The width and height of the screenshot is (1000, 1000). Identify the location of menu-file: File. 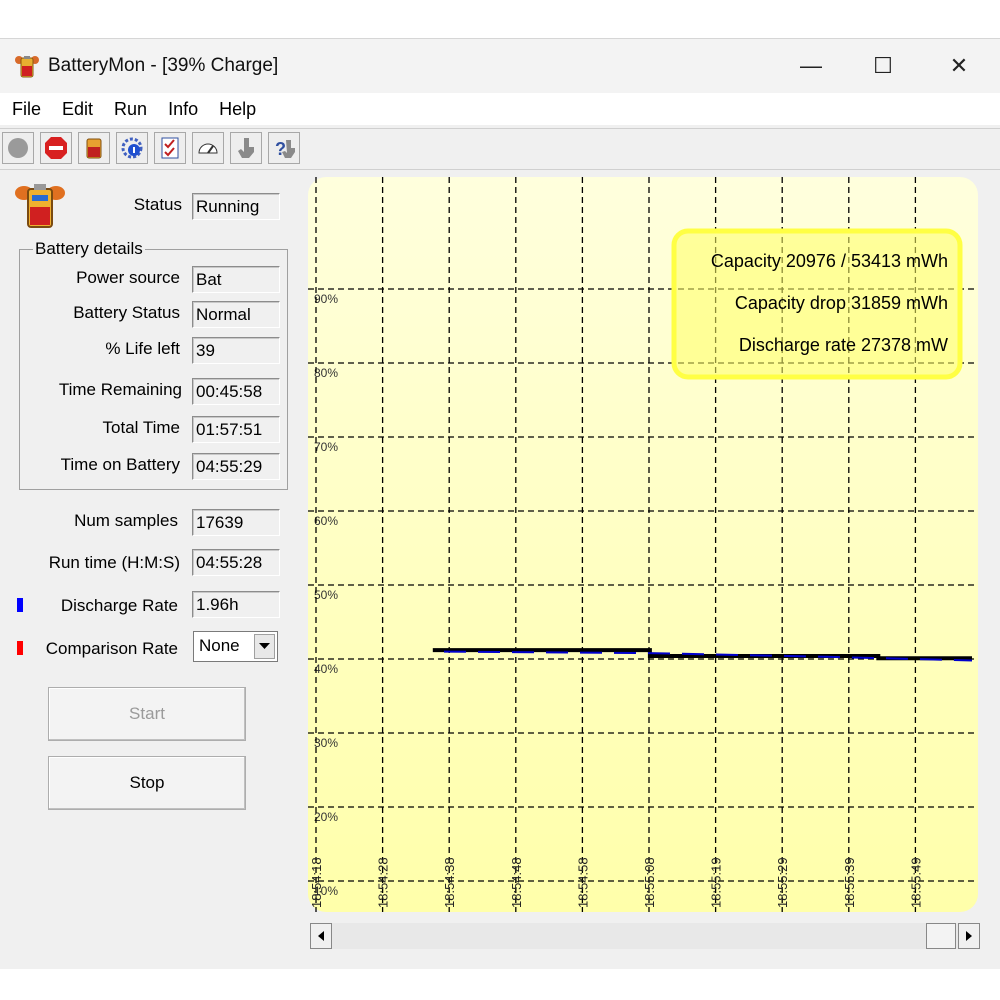
(25, 109).